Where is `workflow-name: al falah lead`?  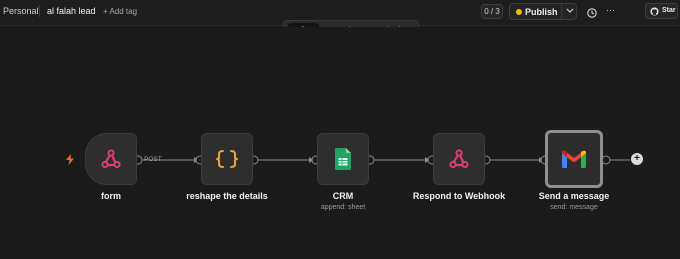
workflow-name: al falah lead is located at coordinates (71, 11).